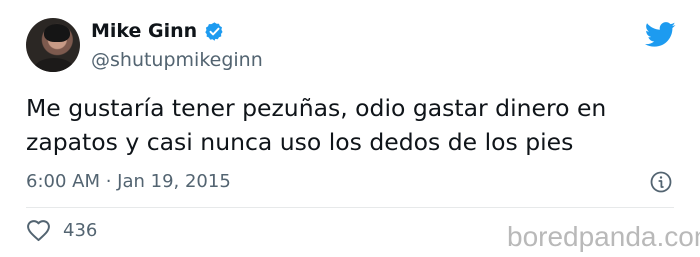 This screenshot has height=257, width=700. Describe the element at coordinates (61, 230) in the screenshot. I see `like-button: 436` at that location.